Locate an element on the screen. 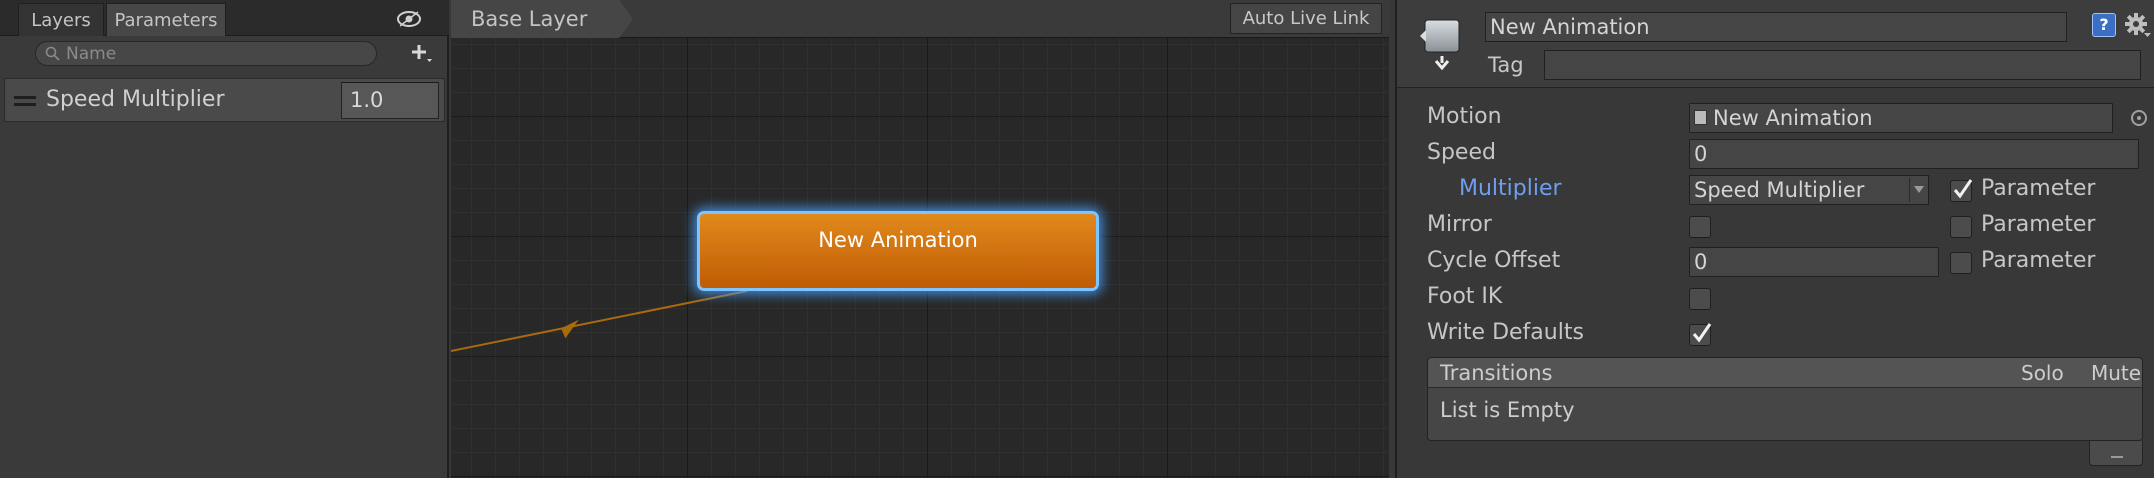 The image size is (2154, 478). transitions-title: Transitions is located at coordinates (1496, 373).